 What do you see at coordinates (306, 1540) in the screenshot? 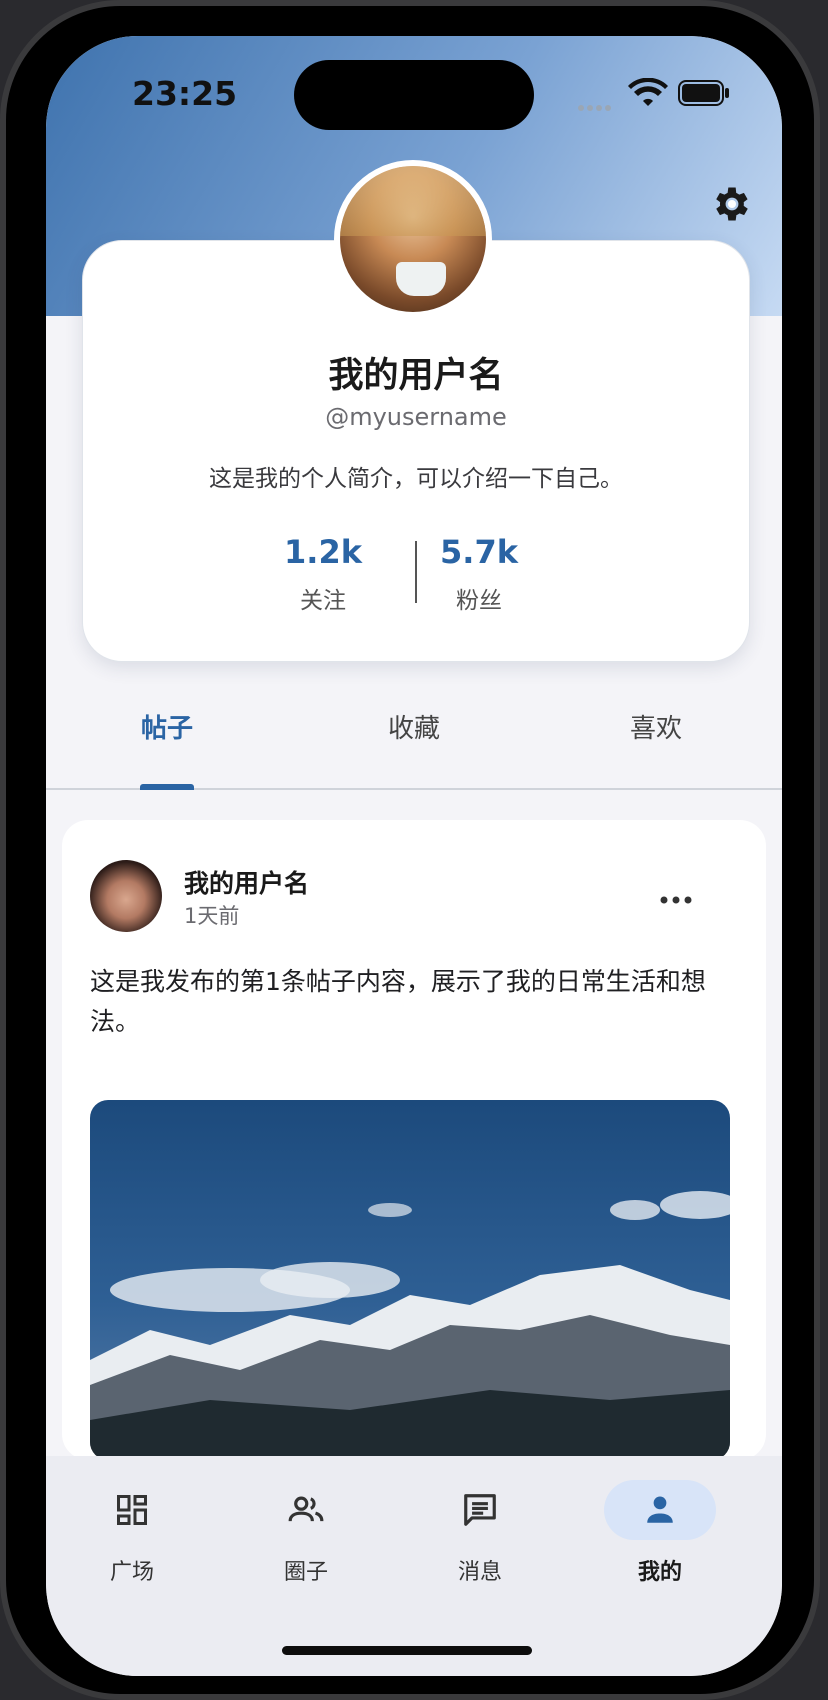
I see `nav-item-circle: 圈子` at bounding box center [306, 1540].